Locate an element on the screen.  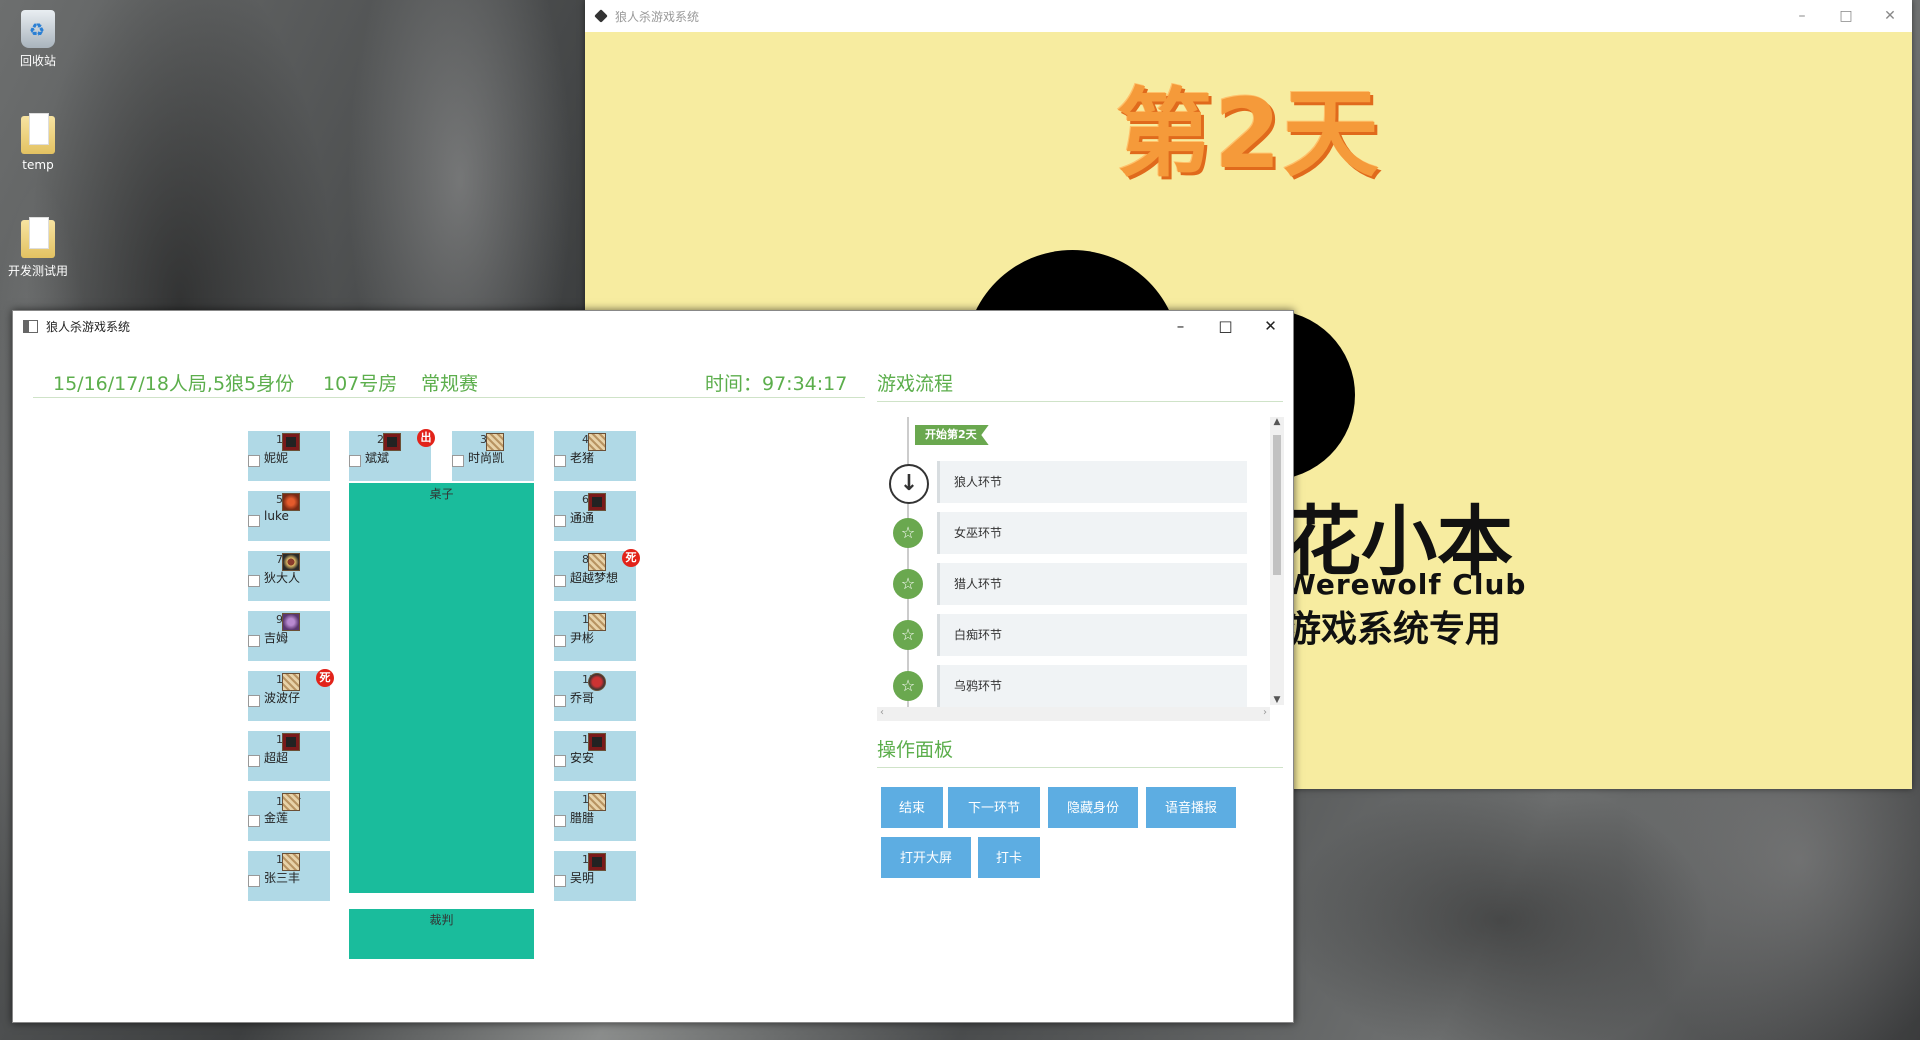
game-timer: 时间：97:34:17 is located at coordinates (776, 384).